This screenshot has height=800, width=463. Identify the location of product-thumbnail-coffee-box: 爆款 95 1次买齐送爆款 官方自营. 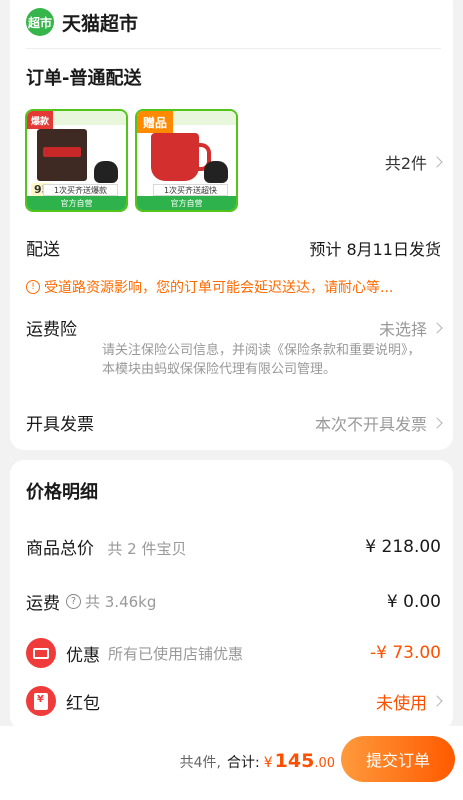
(76, 160).